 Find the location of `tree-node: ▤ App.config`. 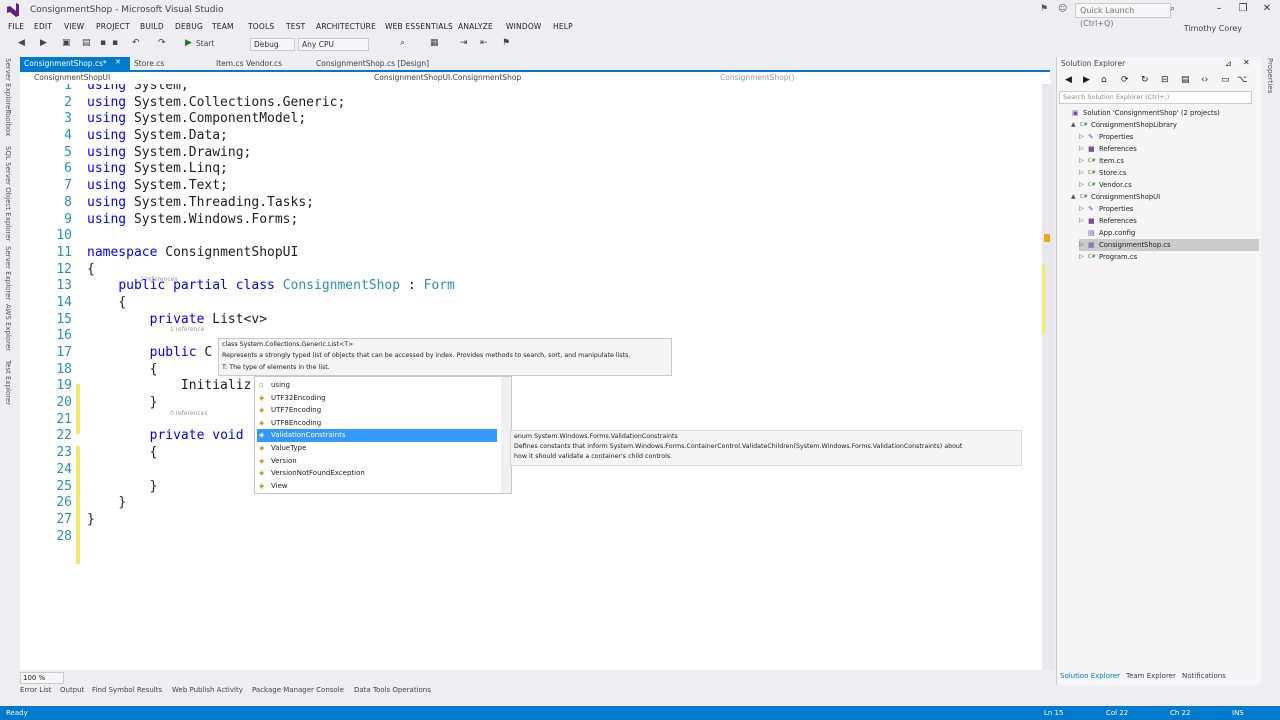

tree-node: ▤ App.config is located at coordinates (1169, 233).